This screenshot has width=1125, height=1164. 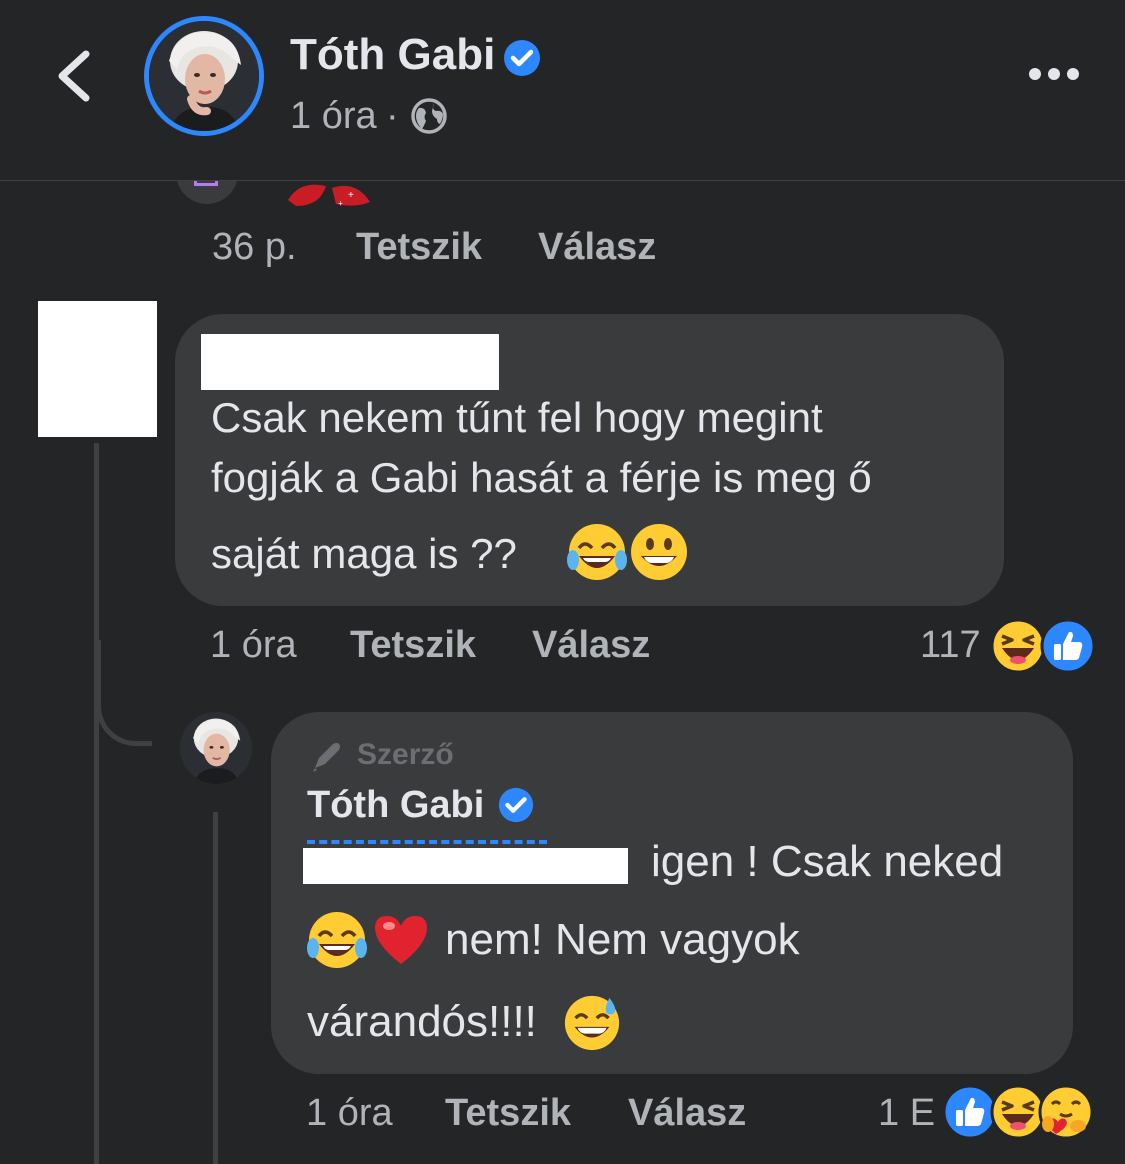 I want to click on redacted-mention, so click(x=465, y=866).